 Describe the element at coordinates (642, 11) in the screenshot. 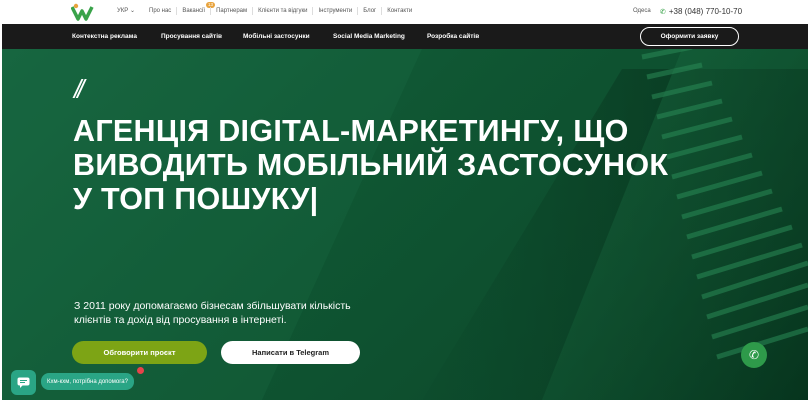

I see `city-selector: Одеса` at that location.